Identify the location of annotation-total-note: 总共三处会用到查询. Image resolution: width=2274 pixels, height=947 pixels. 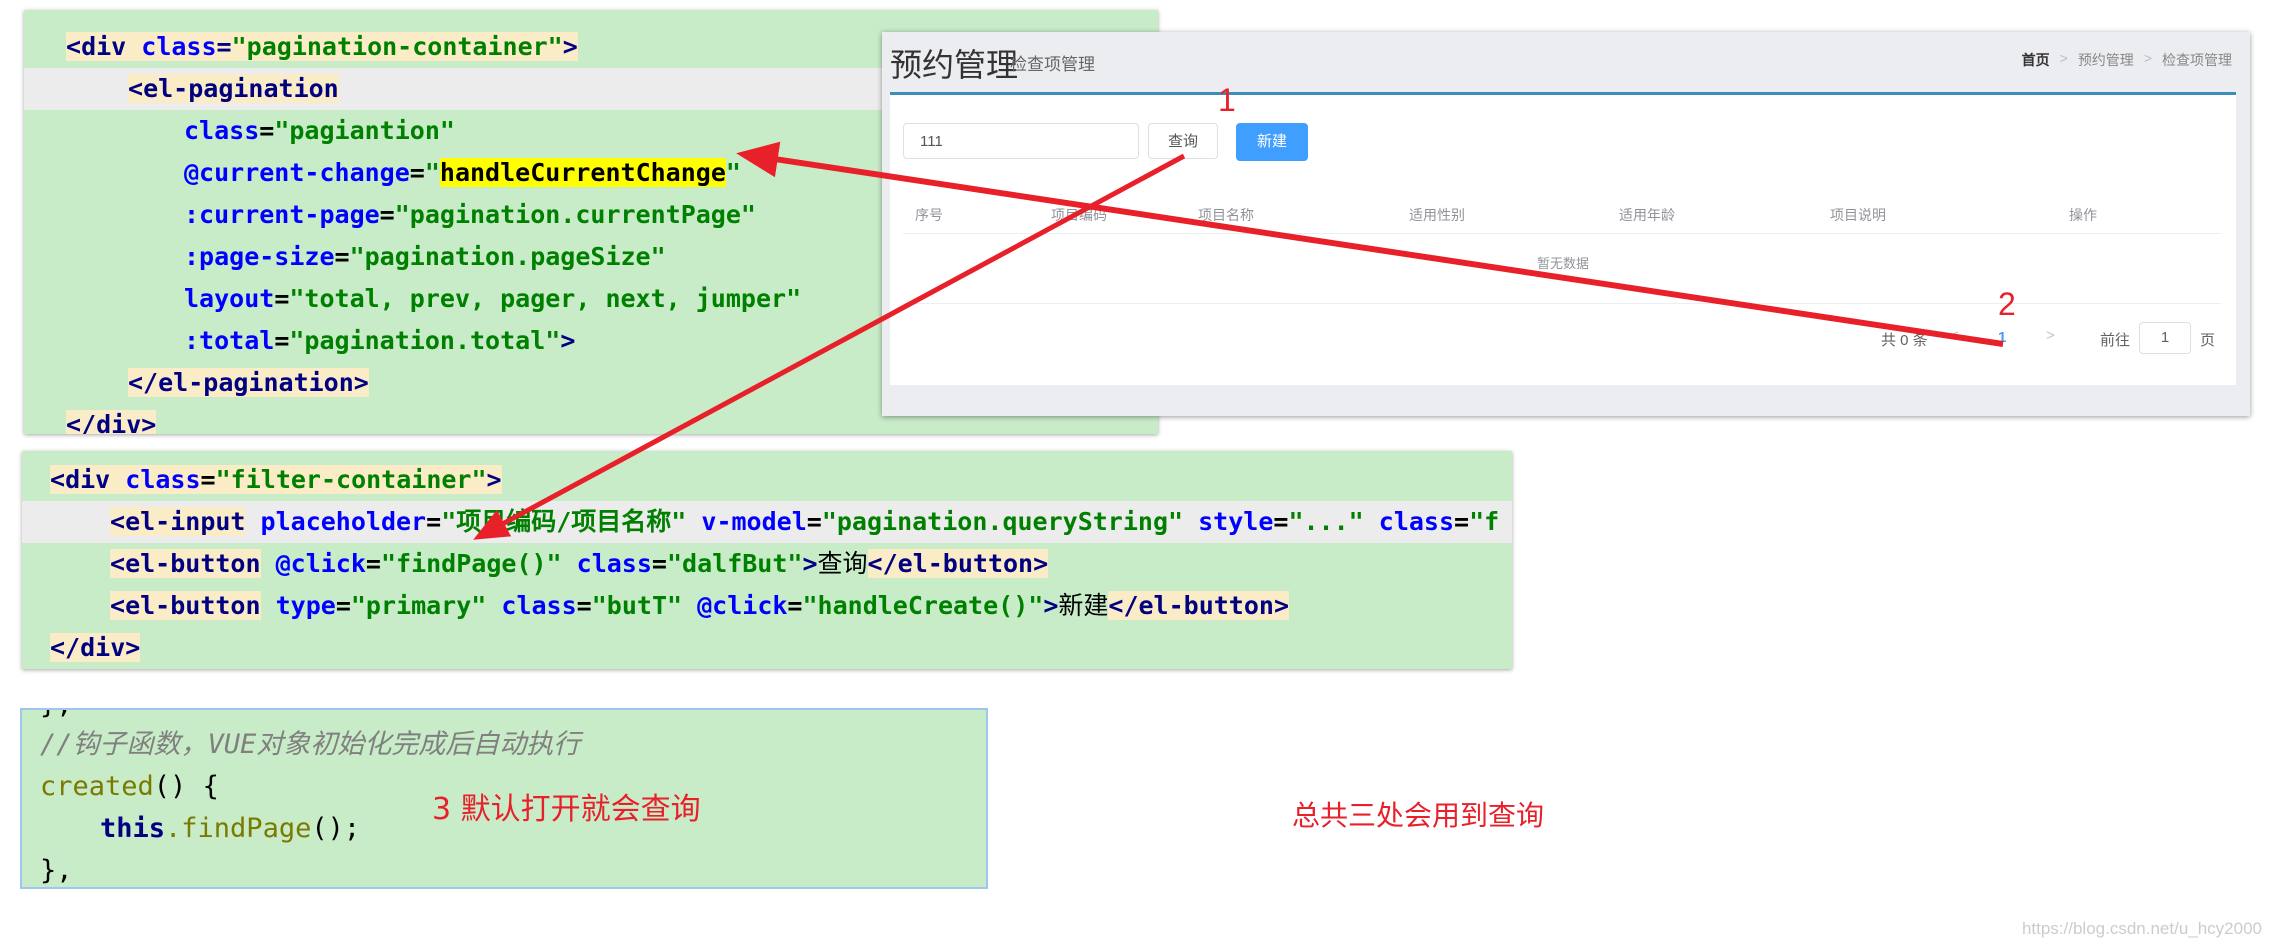
(1418, 815).